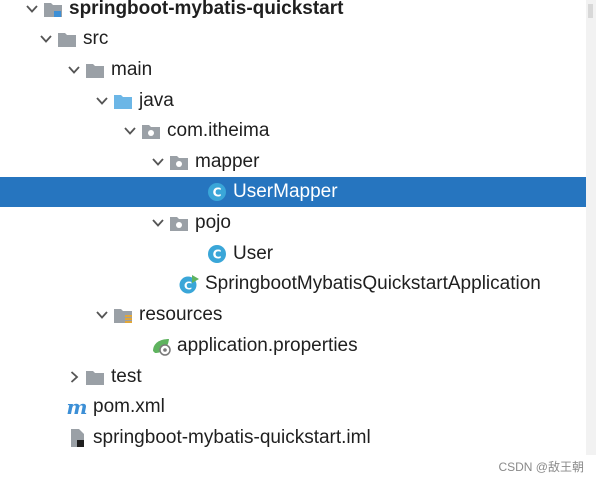  What do you see at coordinates (96, 38) in the screenshot?
I see `tree-item-label: src` at bounding box center [96, 38].